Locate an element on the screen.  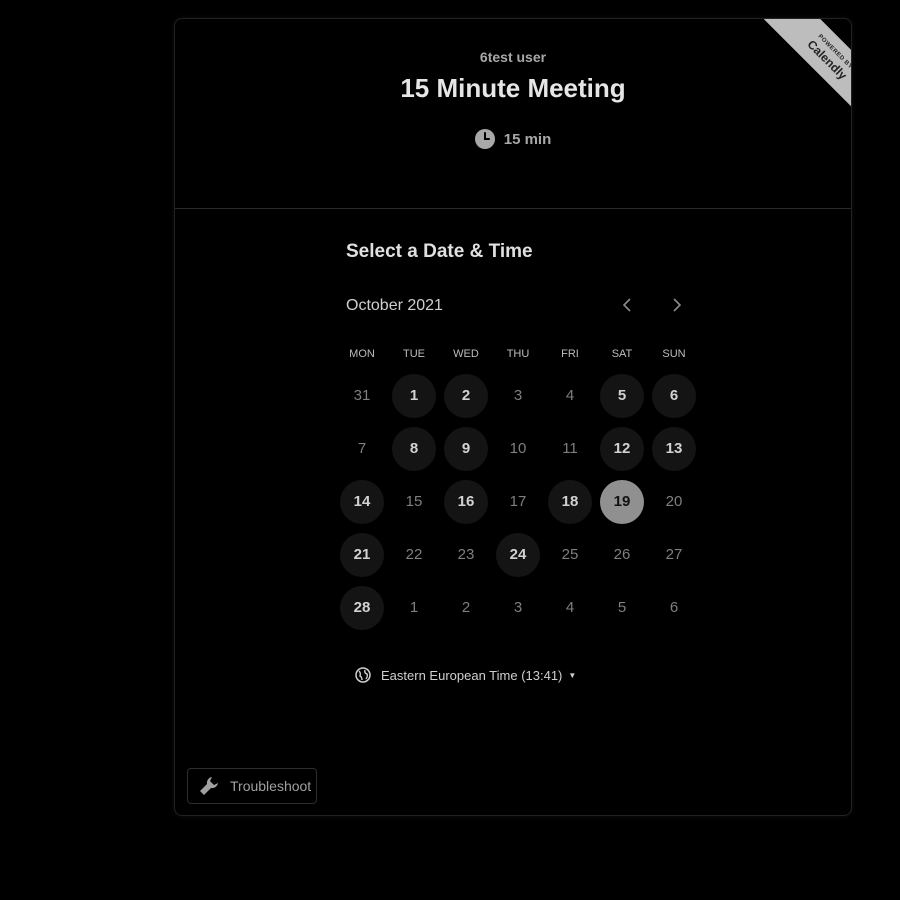
calendar-day-available: 24 is located at coordinates (518, 554).